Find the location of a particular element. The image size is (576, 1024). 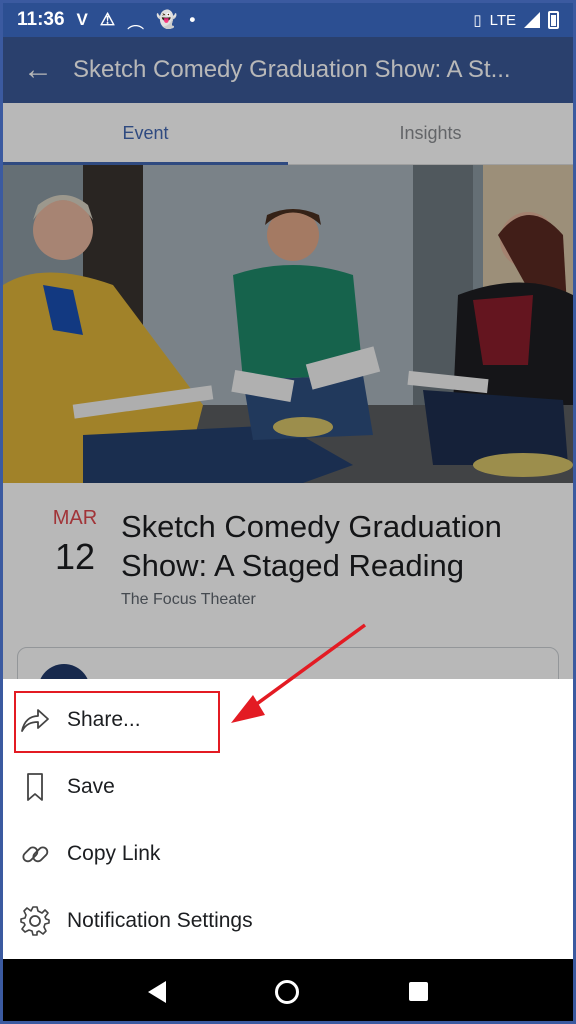

system-nav-bar is located at coordinates (288, 990).